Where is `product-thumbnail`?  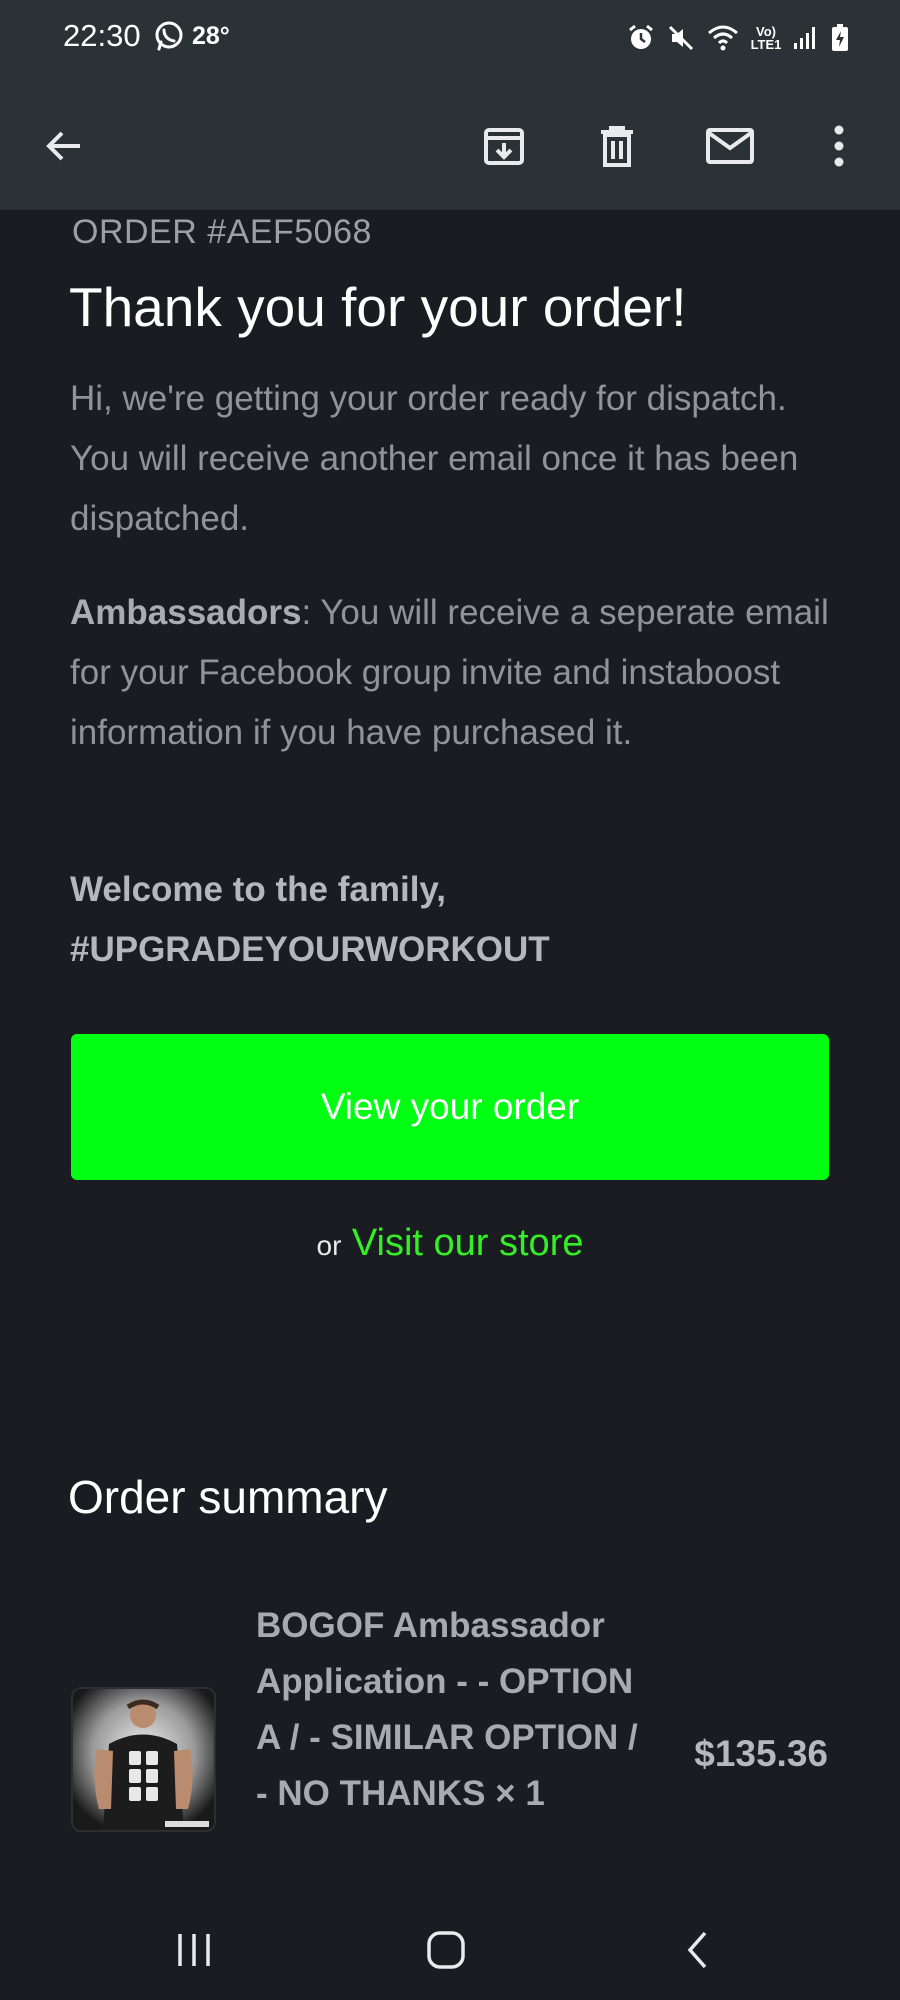 product-thumbnail is located at coordinates (143, 1759).